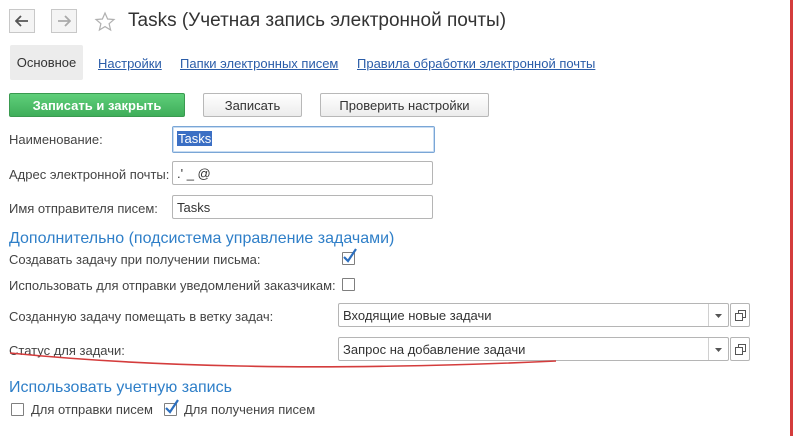 Image resolution: width=793 pixels, height=436 pixels. I want to click on notify-customers-checkbox, so click(348, 284).